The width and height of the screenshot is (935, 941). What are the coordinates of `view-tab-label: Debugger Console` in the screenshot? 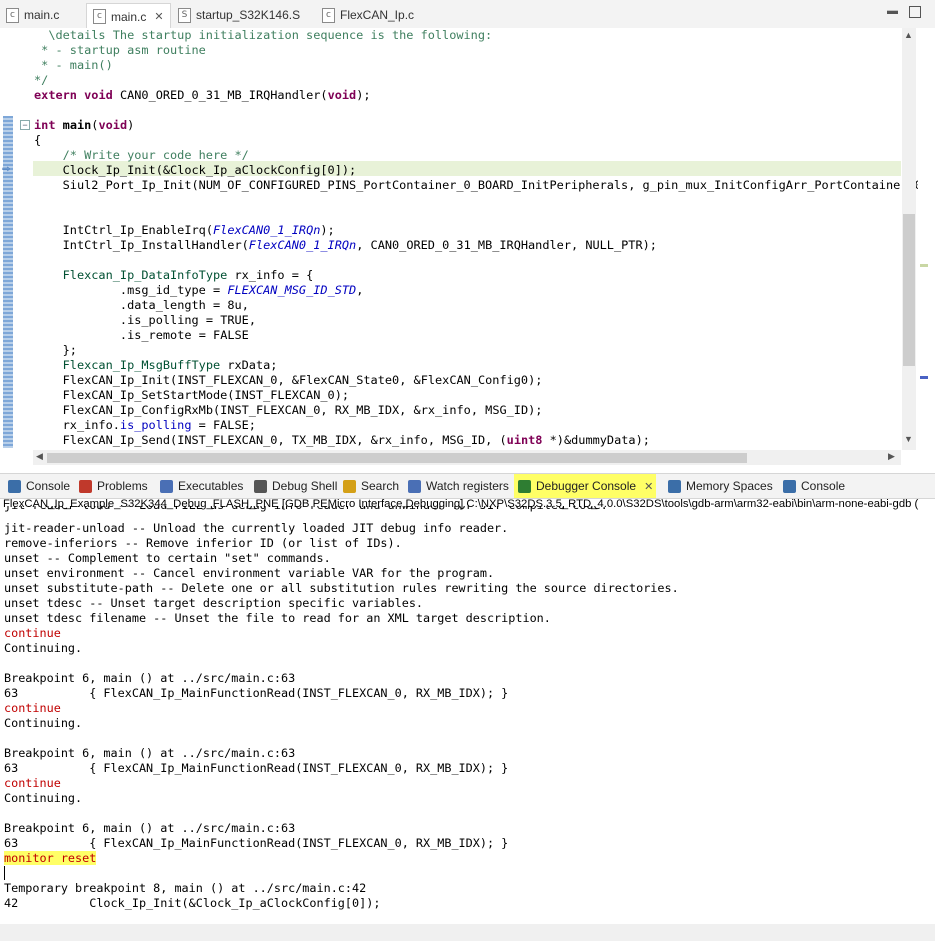 It's located at (586, 486).